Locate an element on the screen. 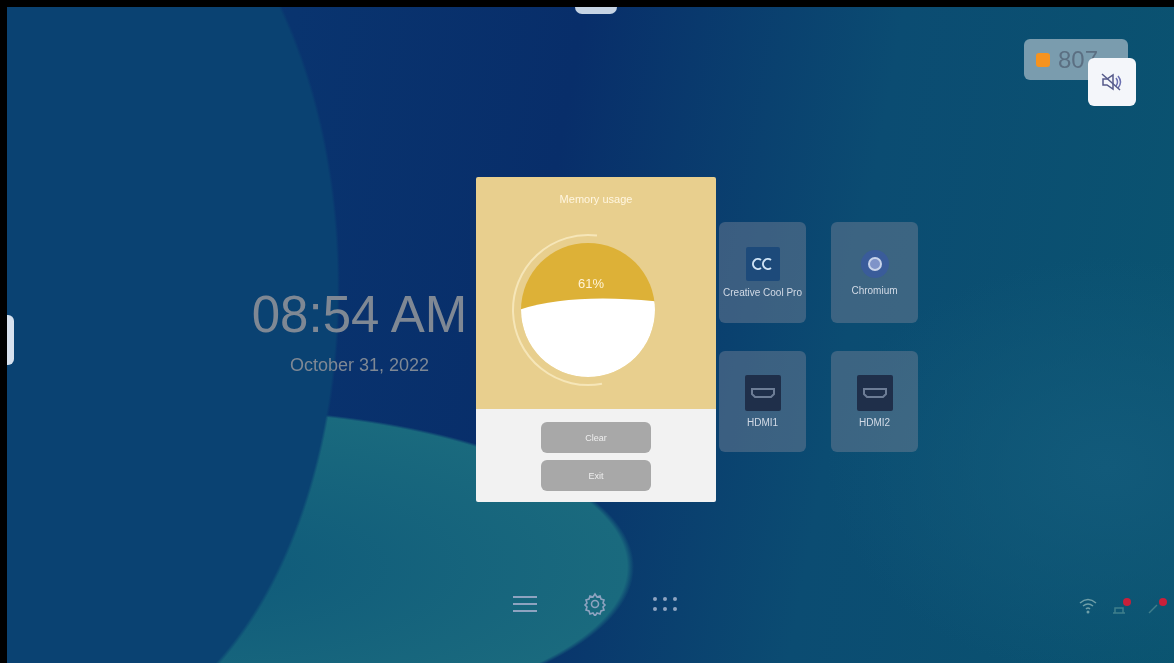 The height and width of the screenshot is (663, 1174). pull-down-tab is located at coordinates (596, 10).